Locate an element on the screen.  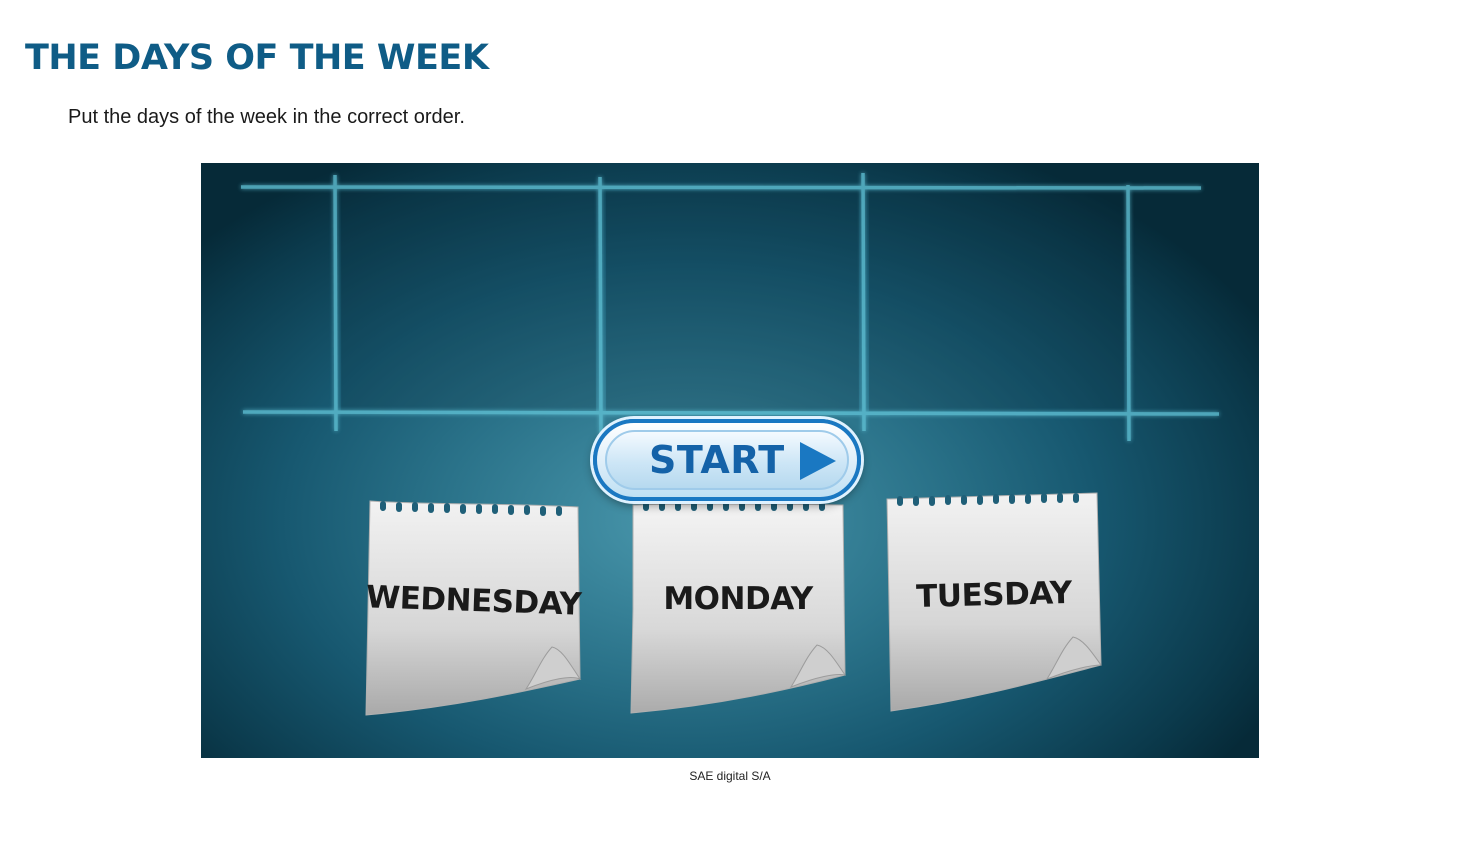
day-card-label: MONDAY is located at coordinates (738, 599).